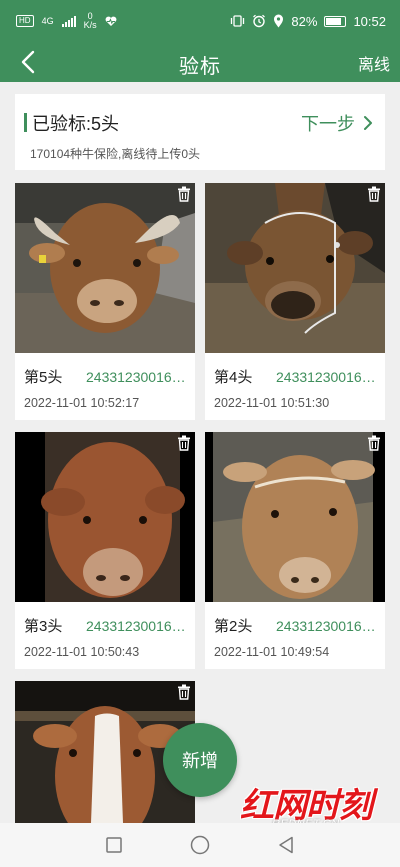 The height and width of the screenshot is (867, 400). What do you see at coordinates (368, 123) in the screenshot?
I see `chevron-right-icon` at bounding box center [368, 123].